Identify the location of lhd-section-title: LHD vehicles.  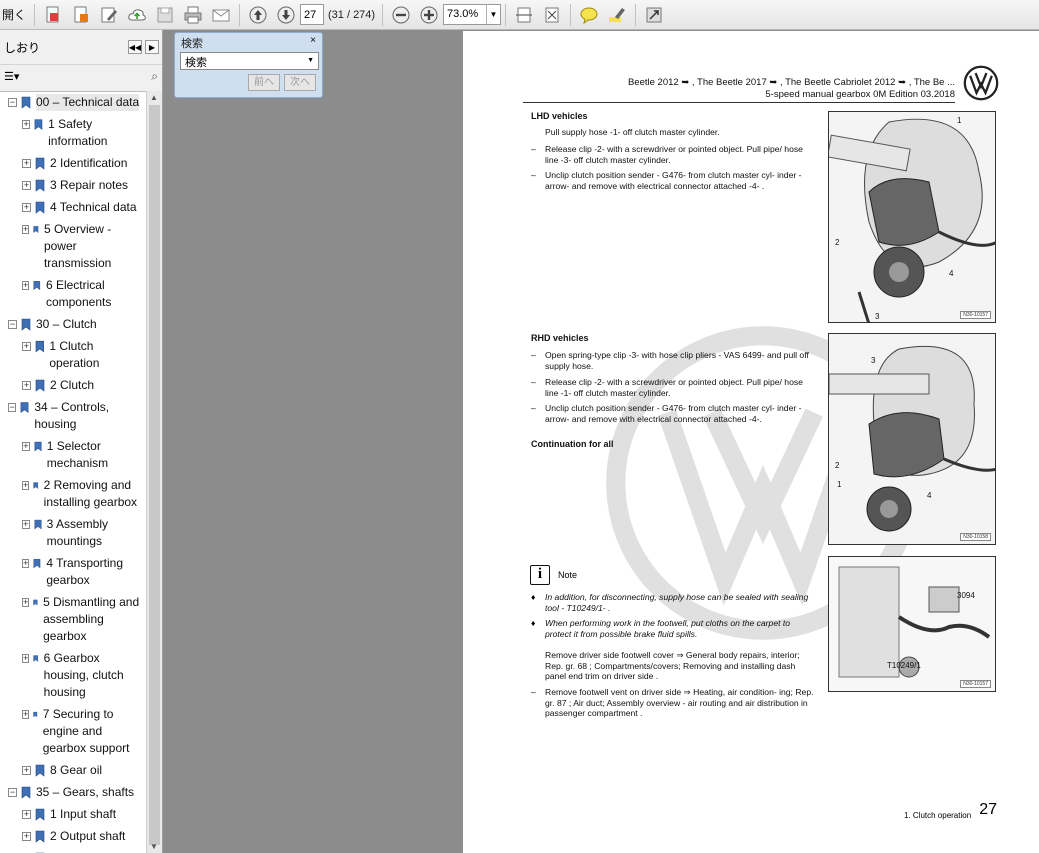
(559, 116).